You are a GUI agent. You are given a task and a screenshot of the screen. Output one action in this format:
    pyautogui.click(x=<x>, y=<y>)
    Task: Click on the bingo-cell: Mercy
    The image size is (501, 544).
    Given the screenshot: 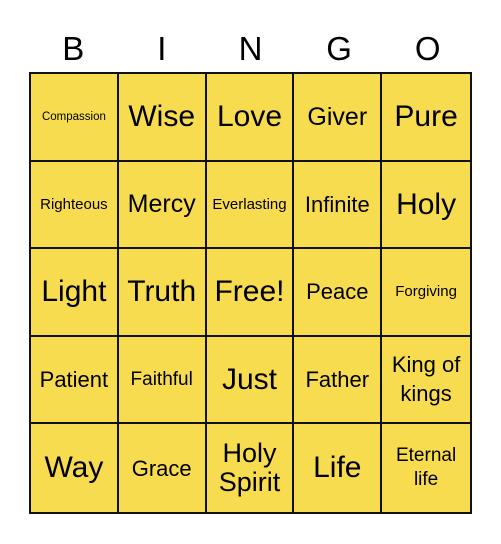 What is the action you would take?
    pyautogui.click(x=162, y=205)
    